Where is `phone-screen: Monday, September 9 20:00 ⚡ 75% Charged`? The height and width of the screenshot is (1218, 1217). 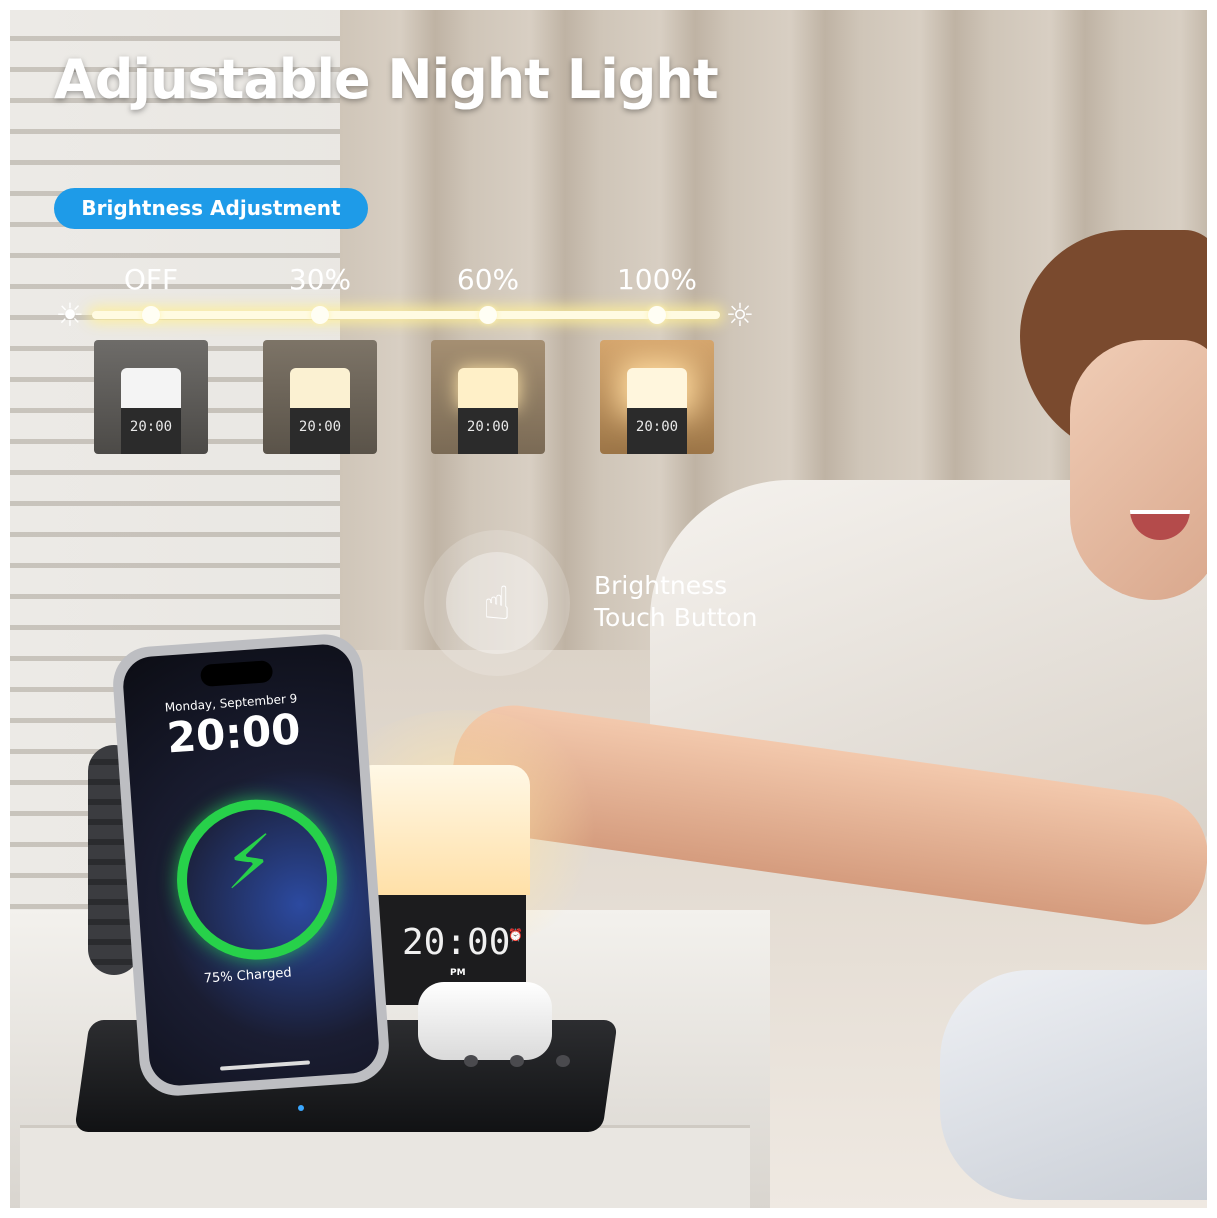 phone-screen: Monday, September 9 20:00 ⚡ 75% Charged is located at coordinates (251, 865).